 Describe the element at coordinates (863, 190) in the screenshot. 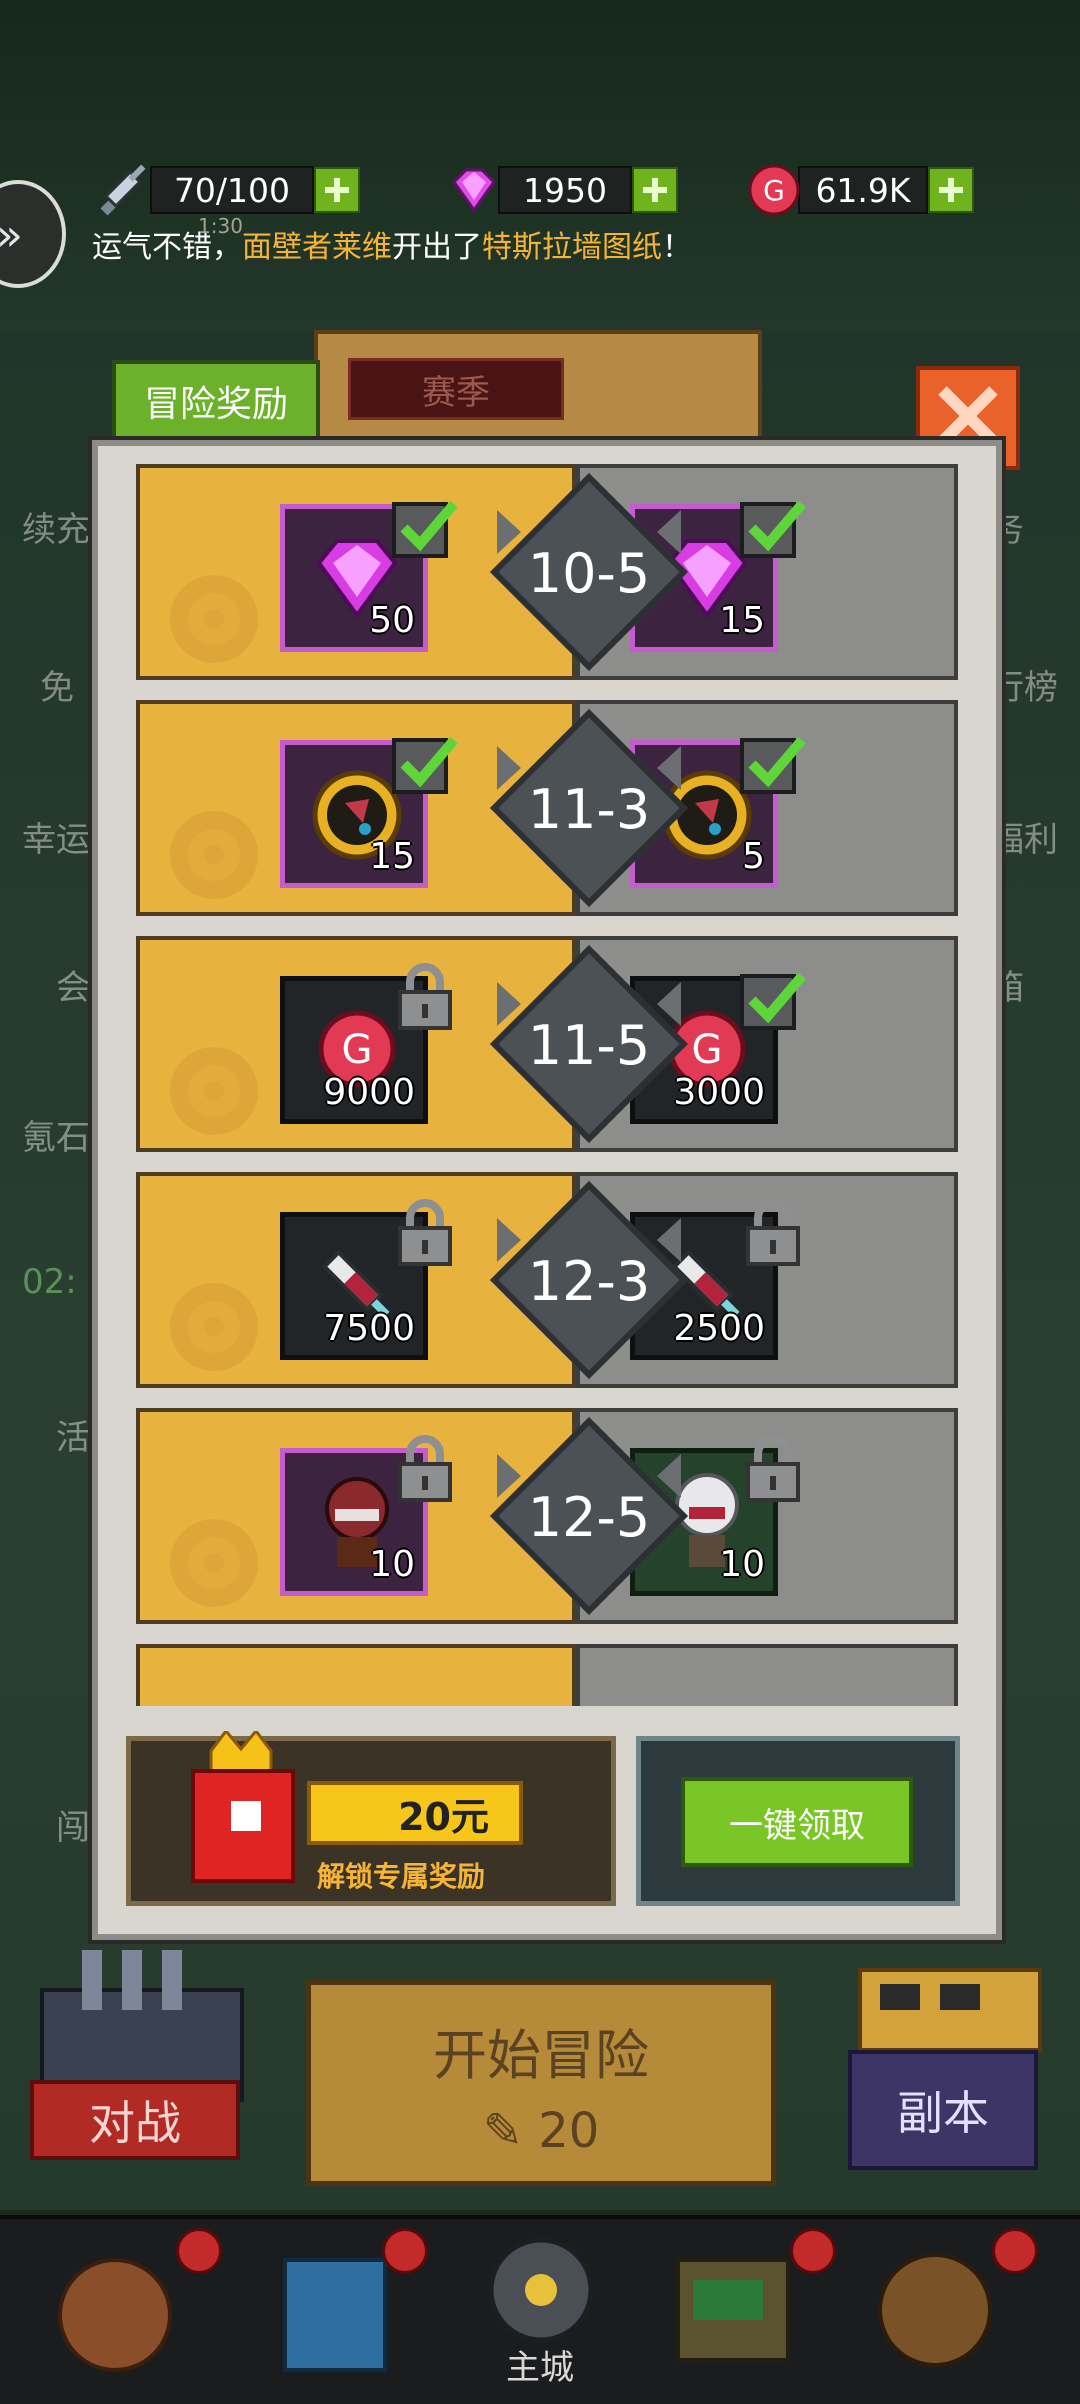

I see `gold-value: 61.9K` at that location.